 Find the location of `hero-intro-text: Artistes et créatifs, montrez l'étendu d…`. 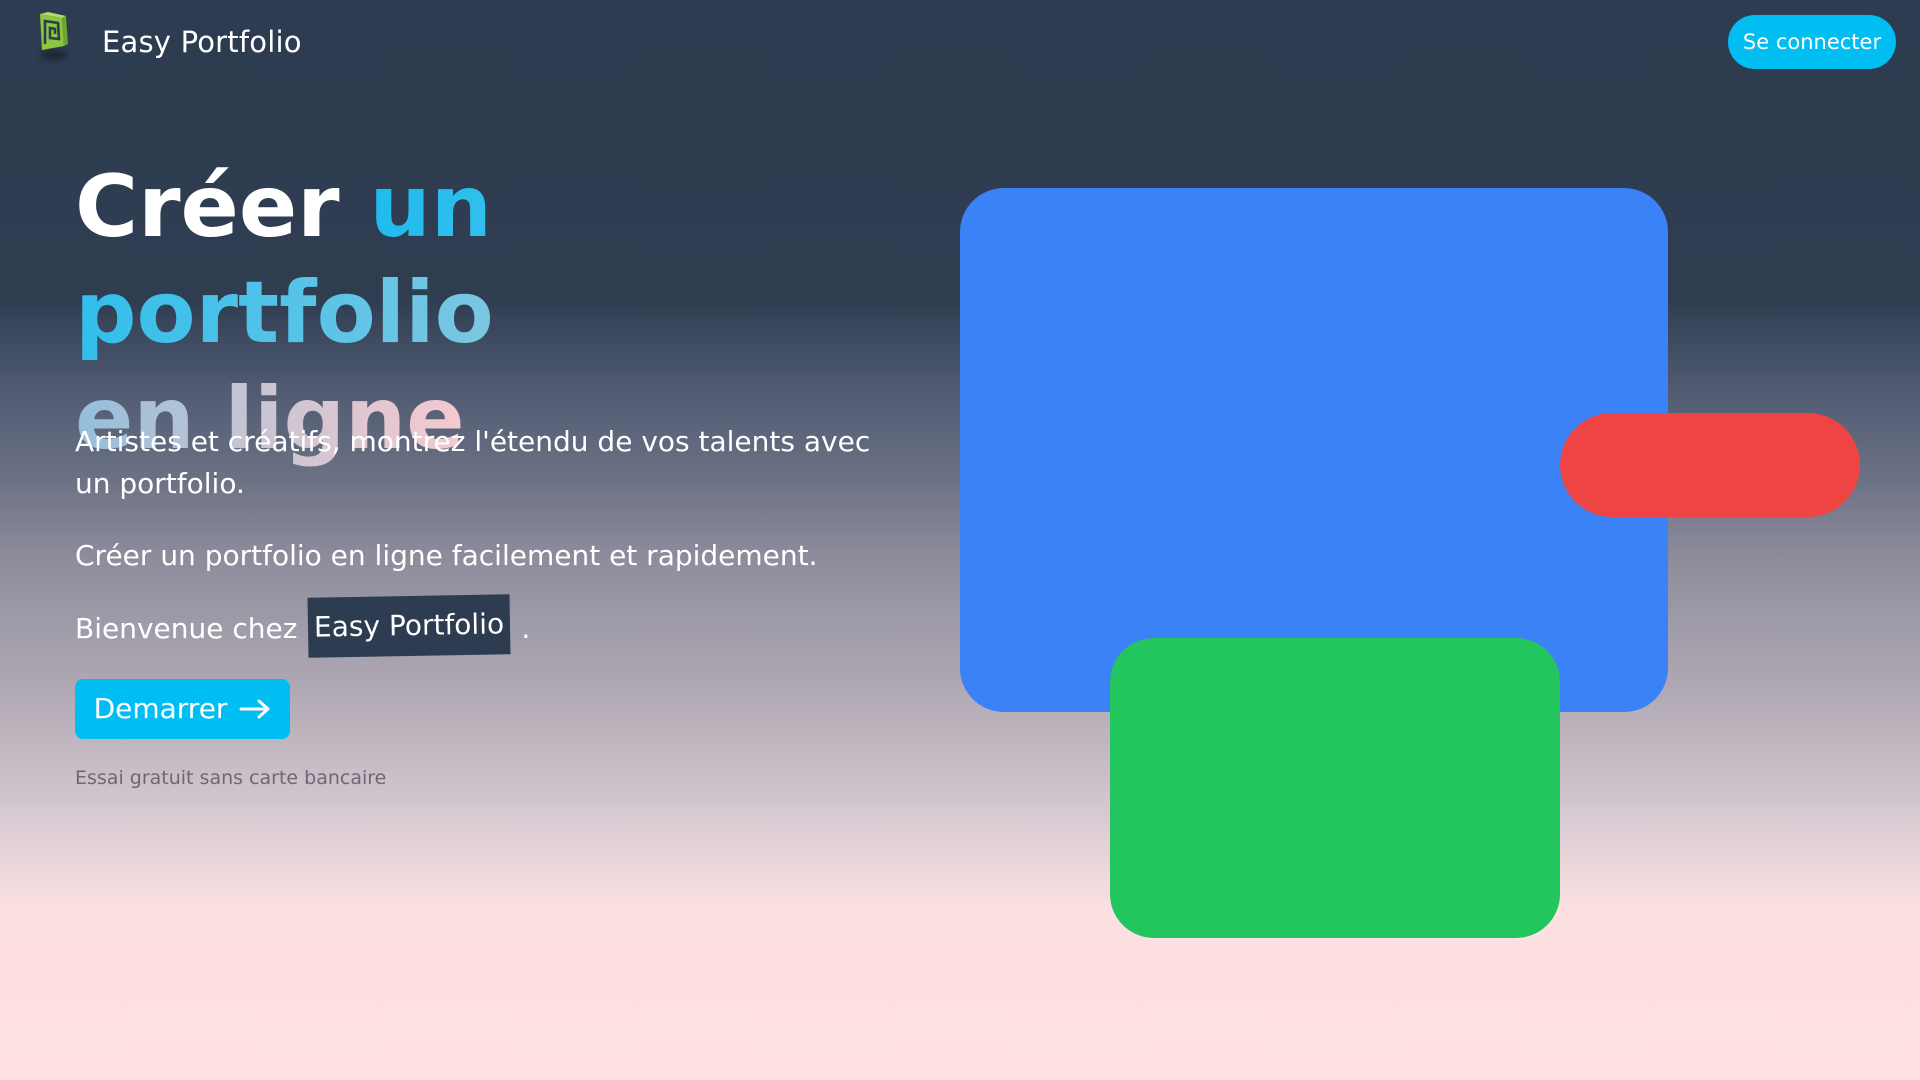

hero-intro-text: Artistes et créatifs, montrez l'étendu d… is located at coordinates (473, 462).